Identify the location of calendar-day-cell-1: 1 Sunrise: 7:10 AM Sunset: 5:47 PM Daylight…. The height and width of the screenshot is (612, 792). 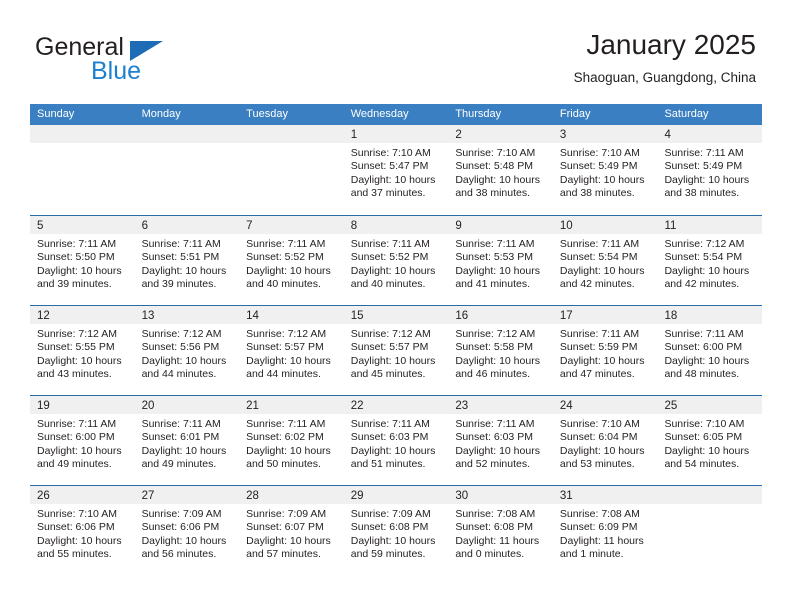
(396, 170).